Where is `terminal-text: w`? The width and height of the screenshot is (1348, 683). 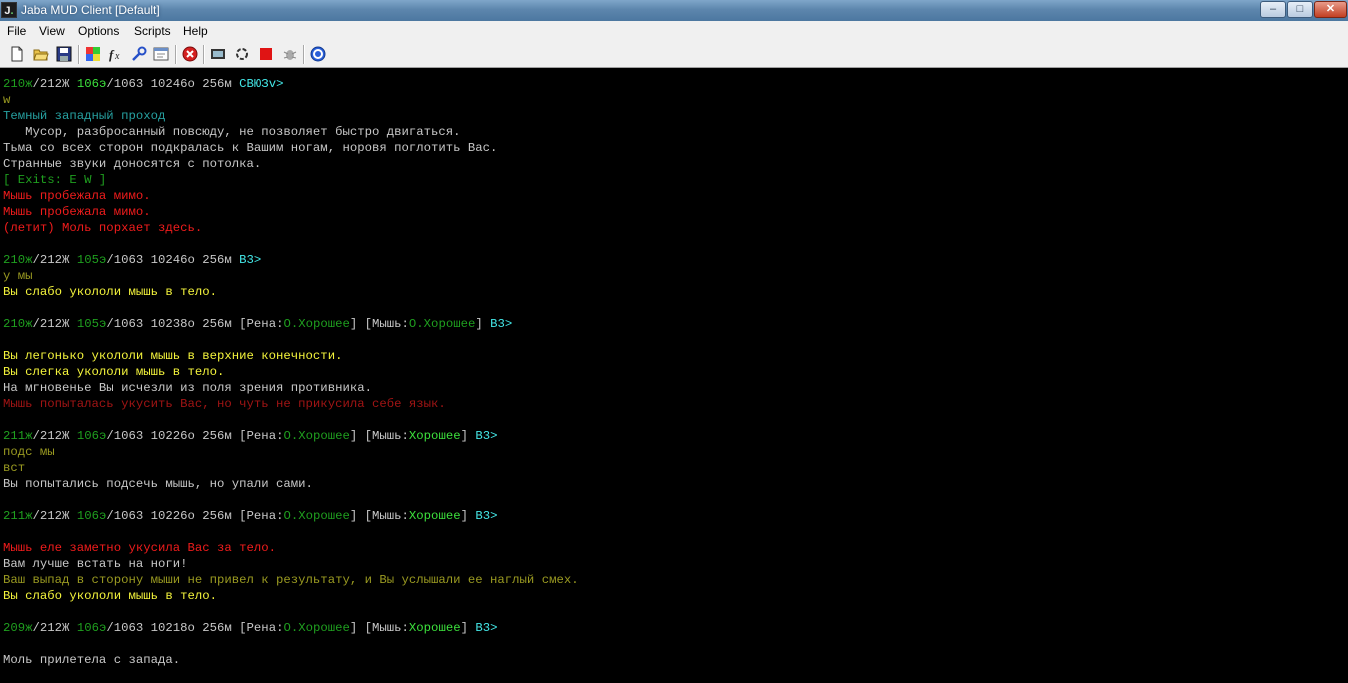
terminal-text: w is located at coordinates (7, 100).